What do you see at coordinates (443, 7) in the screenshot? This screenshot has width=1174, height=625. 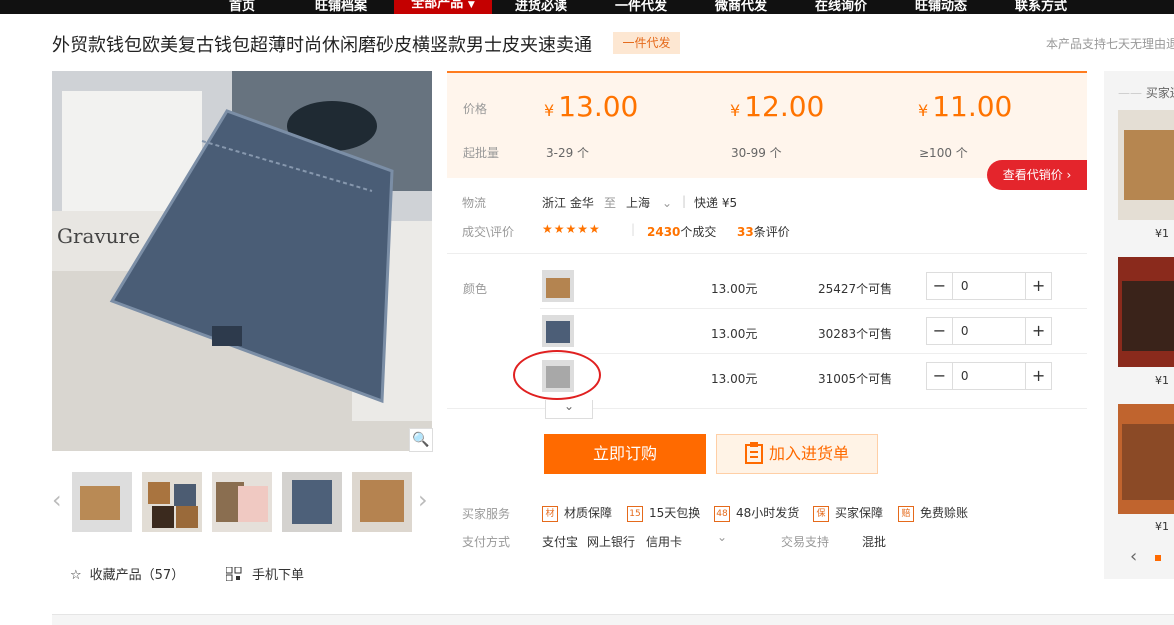 I see `nav-item-all-products: 全部产品 ▼` at bounding box center [443, 7].